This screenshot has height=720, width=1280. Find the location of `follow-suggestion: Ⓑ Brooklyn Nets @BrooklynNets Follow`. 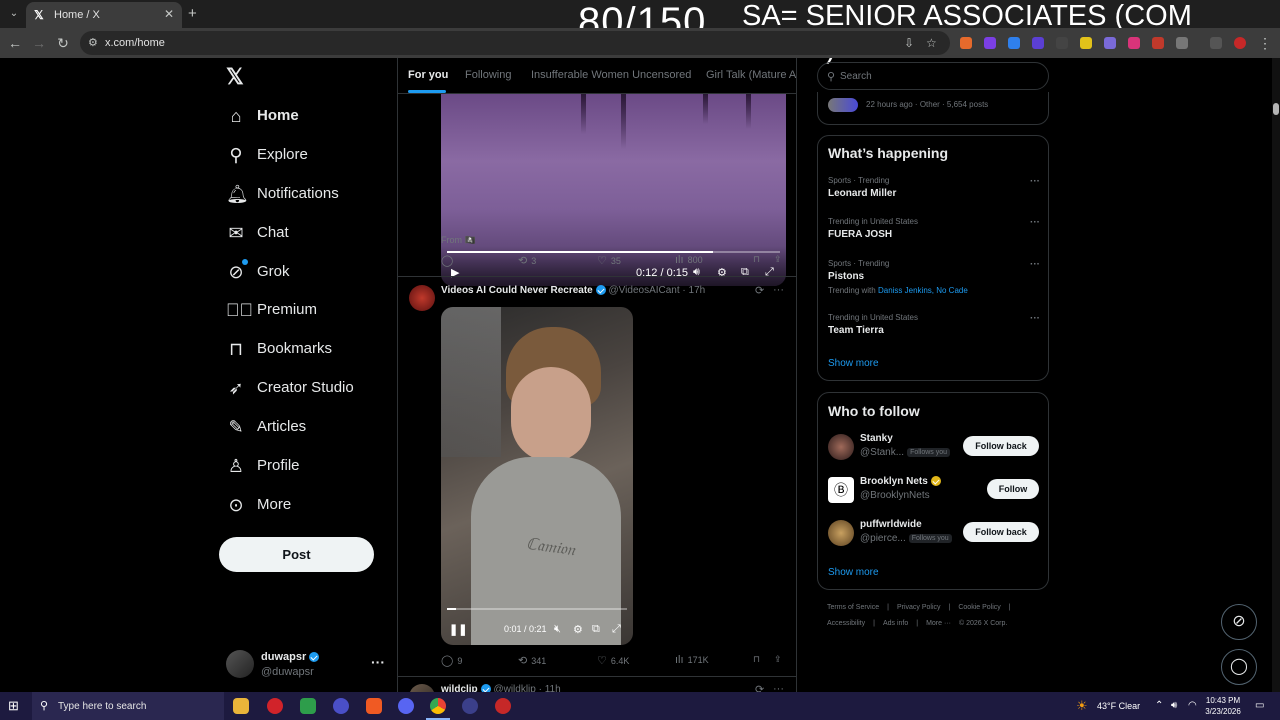

follow-suggestion: Ⓑ Brooklyn Nets @BrooklynNets Follow is located at coordinates (934, 491).